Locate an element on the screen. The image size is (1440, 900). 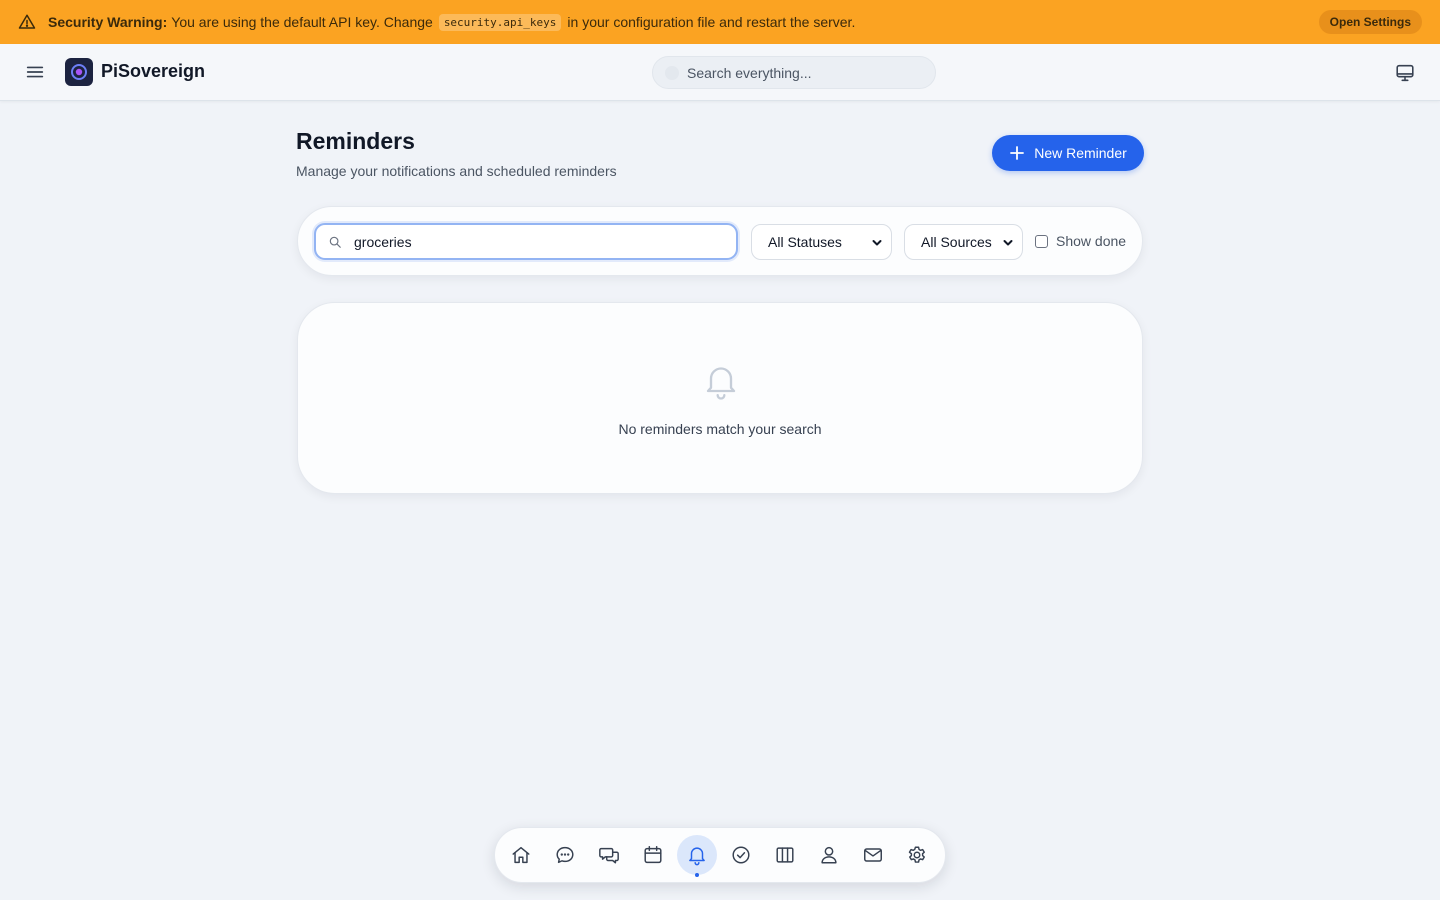
global-search-input is located at coordinates (802, 72).